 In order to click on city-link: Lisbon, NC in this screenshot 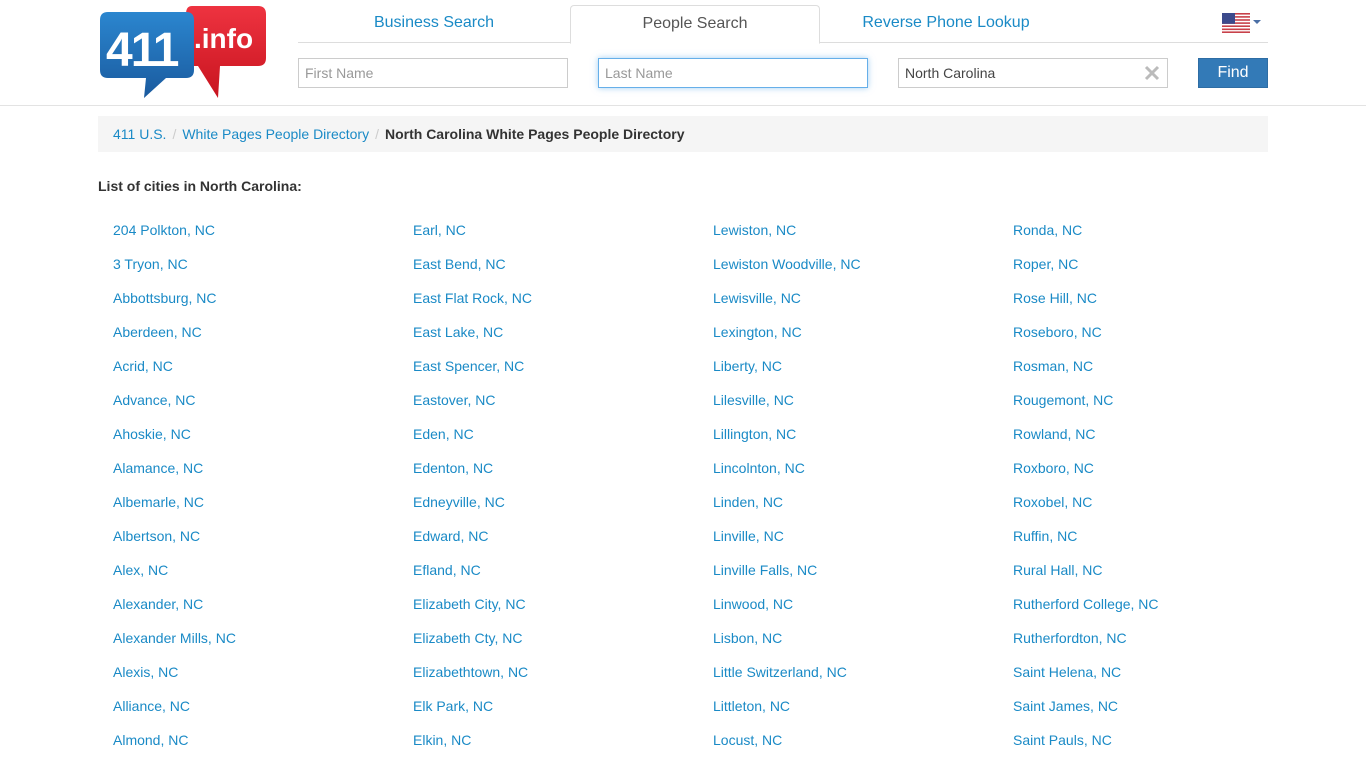, I will do `click(855, 638)`.